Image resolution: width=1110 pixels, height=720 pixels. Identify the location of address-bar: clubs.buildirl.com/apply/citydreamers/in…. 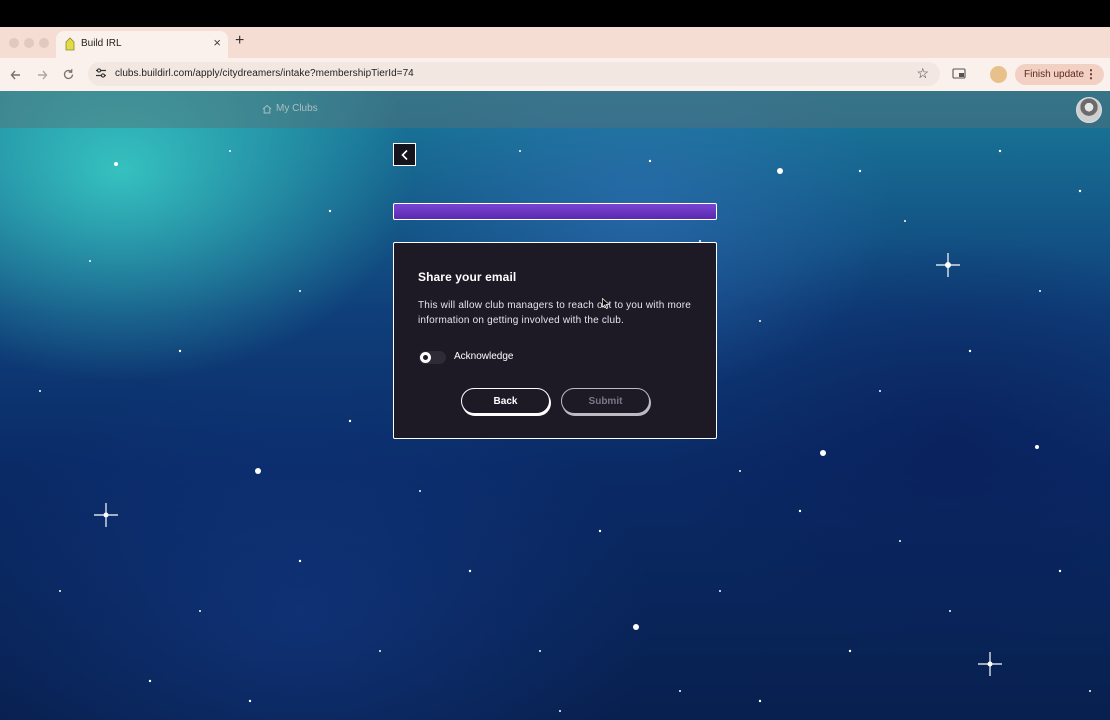
(514, 74).